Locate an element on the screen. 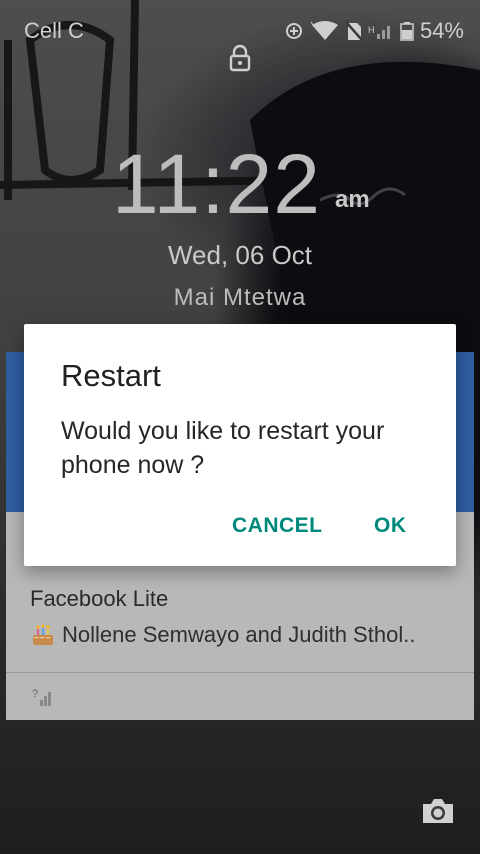 The width and height of the screenshot is (480, 854). cancel-button: CANCEL is located at coordinates (277, 526).